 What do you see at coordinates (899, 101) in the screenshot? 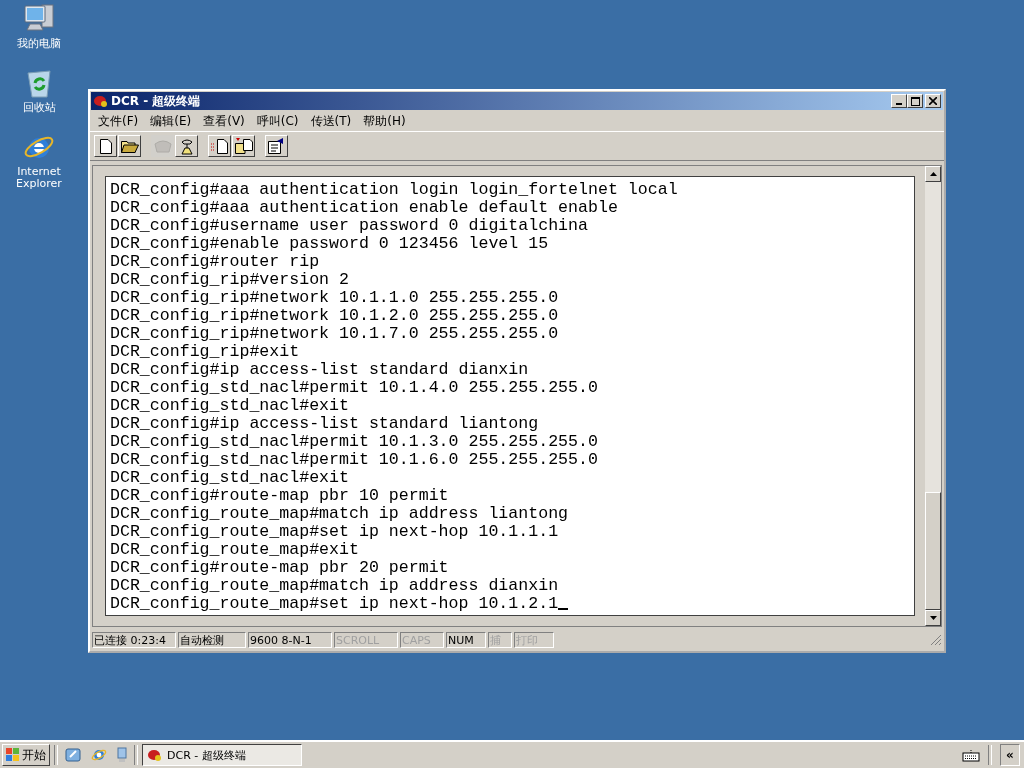
I see `minimize-button` at bounding box center [899, 101].